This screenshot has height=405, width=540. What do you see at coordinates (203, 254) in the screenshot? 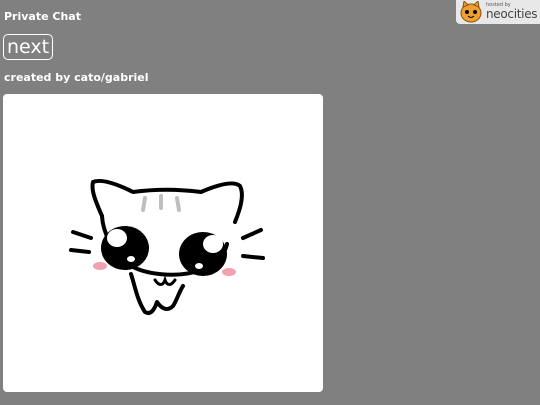
I see `kitten-eye-right` at bounding box center [203, 254].